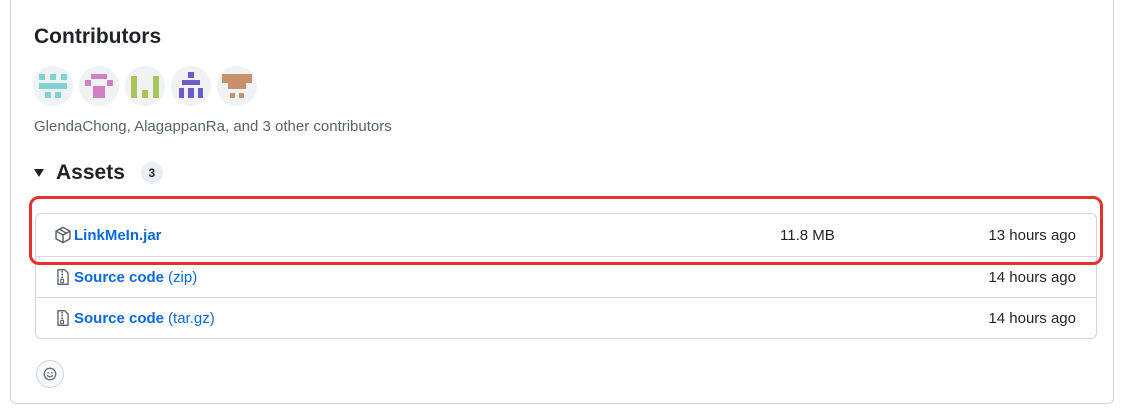  I want to click on asset-row: Source code (tar.gz) 14 hours ago, so click(566, 317).